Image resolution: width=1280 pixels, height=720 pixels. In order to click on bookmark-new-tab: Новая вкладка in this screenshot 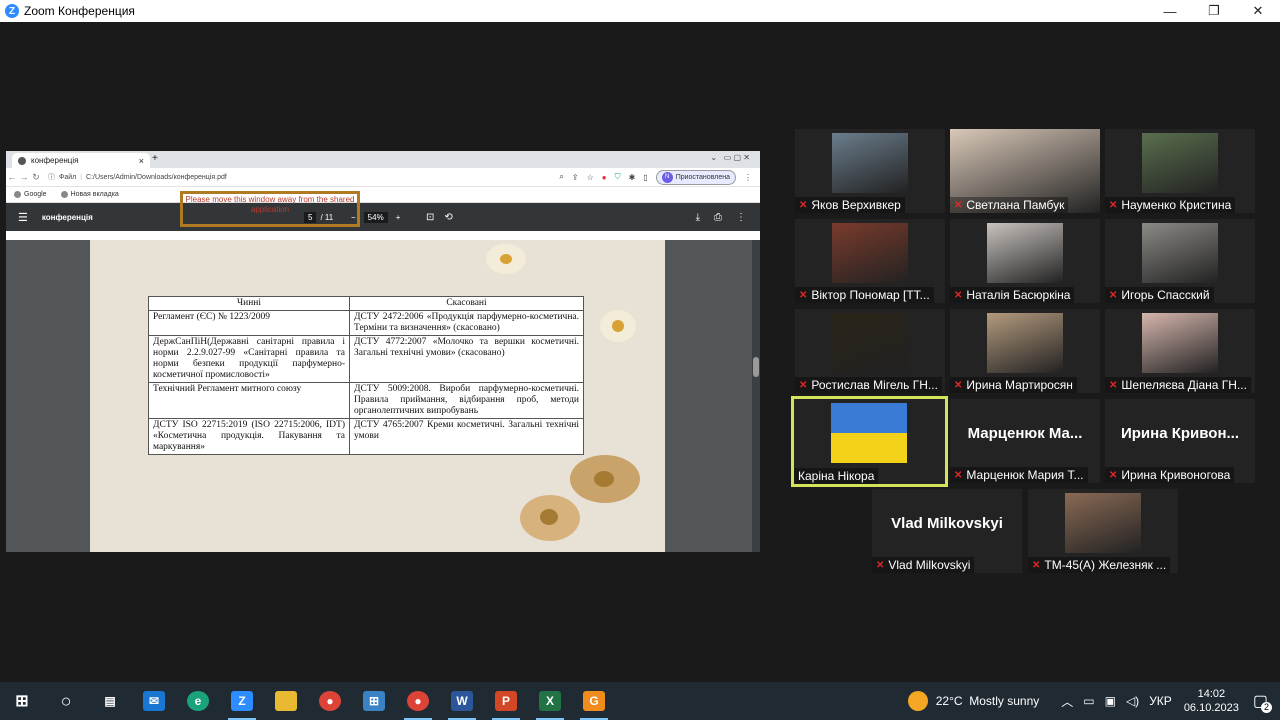, I will do `click(89, 194)`.